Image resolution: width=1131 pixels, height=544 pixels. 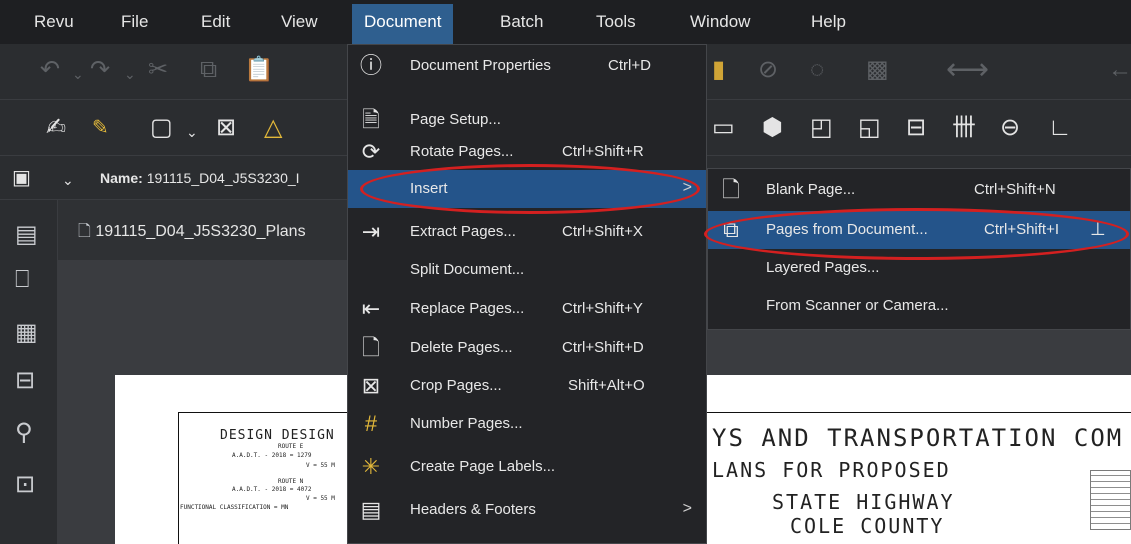 I want to click on file-icon: 🗋, so click(x=84, y=231).